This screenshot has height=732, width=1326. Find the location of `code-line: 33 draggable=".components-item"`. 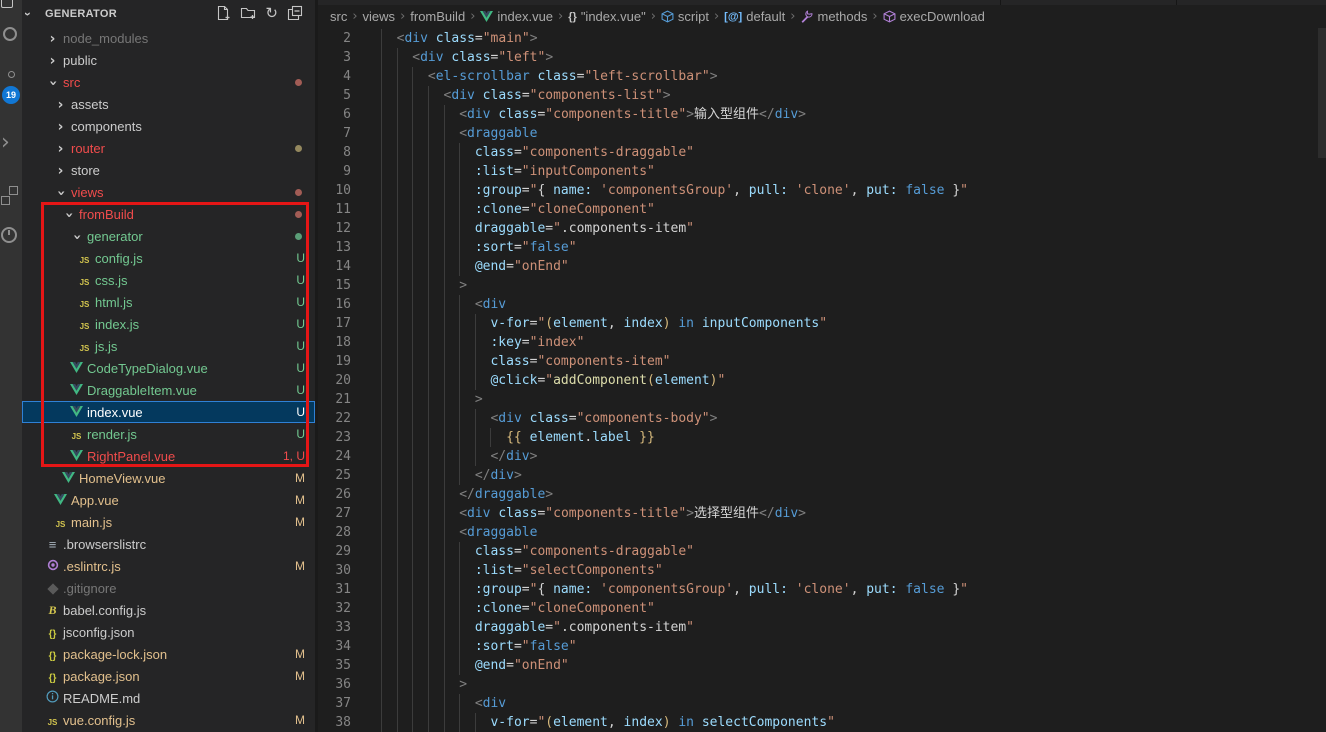

code-line: 33 draggable=".components-item" is located at coordinates (822, 627).